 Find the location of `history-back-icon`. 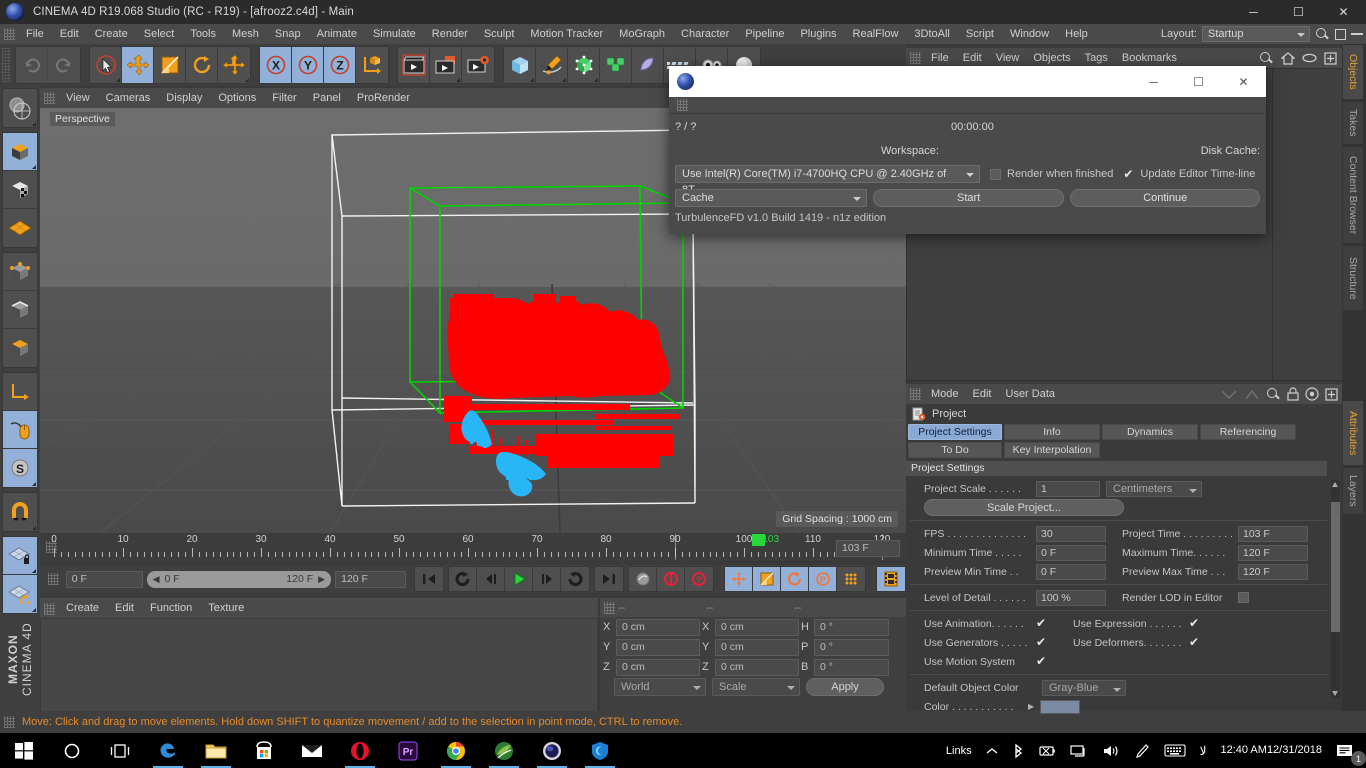

history-back-icon is located at coordinates (1229, 394).